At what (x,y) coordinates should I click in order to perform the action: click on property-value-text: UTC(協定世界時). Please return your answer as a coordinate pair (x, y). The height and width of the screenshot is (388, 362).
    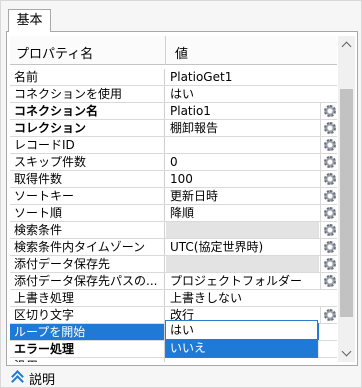
    Looking at the image, I should click on (217, 247).